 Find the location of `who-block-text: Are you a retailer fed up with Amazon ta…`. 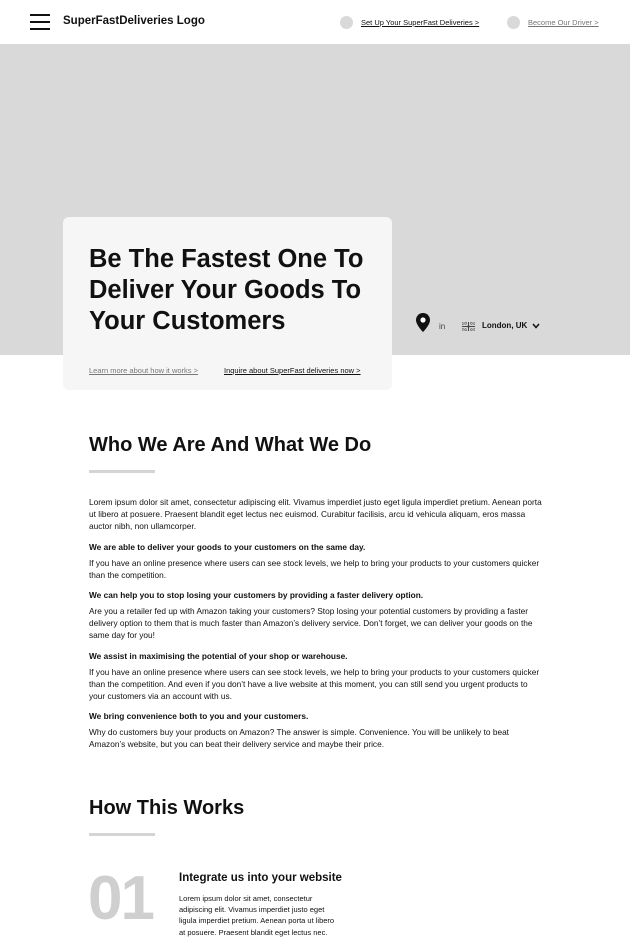

who-block-text: Are you a retailer fed up with Amazon ta… is located at coordinates (311, 623).